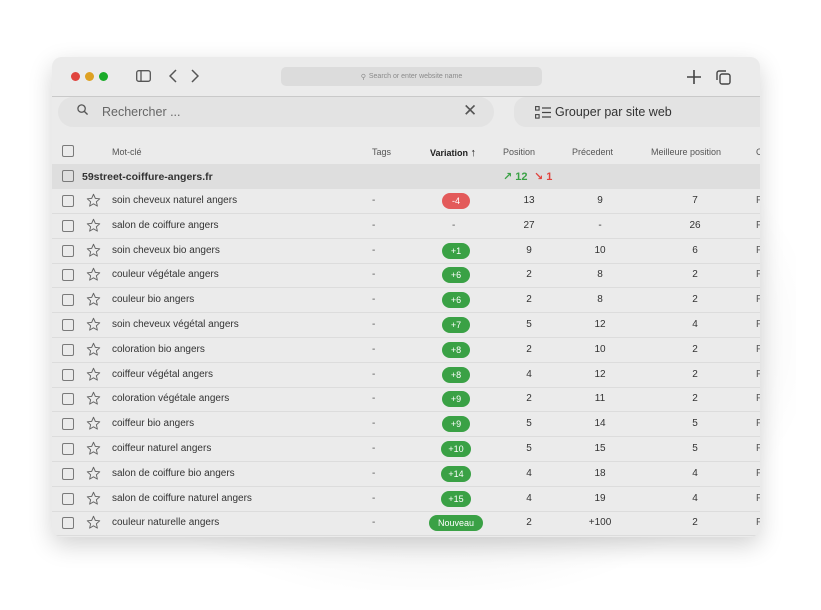 This screenshot has width=821, height=610. Describe the element at coordinates (519, 152) in the screenshot. I see `column-position: Position` at that location.